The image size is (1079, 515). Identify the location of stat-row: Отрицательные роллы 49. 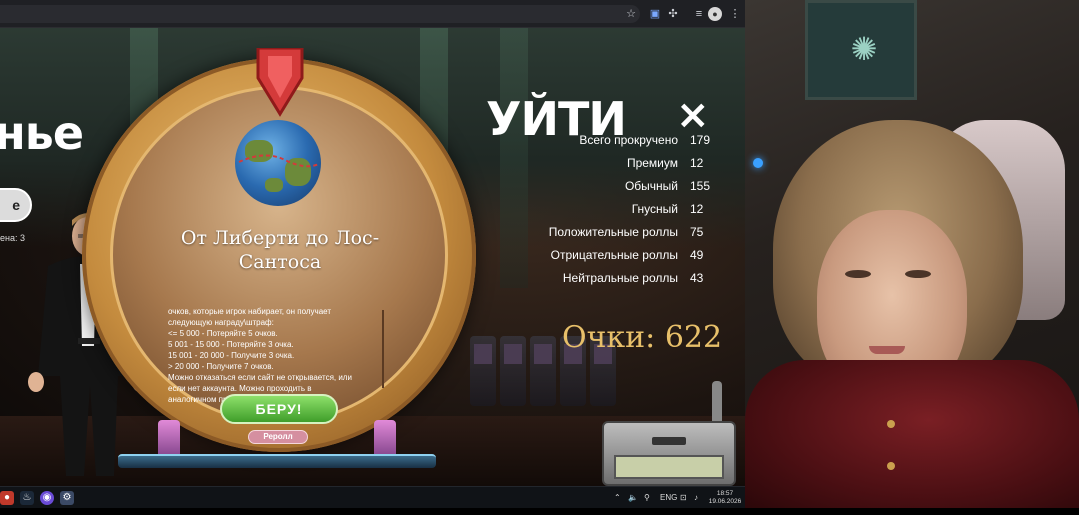
(625, 259).